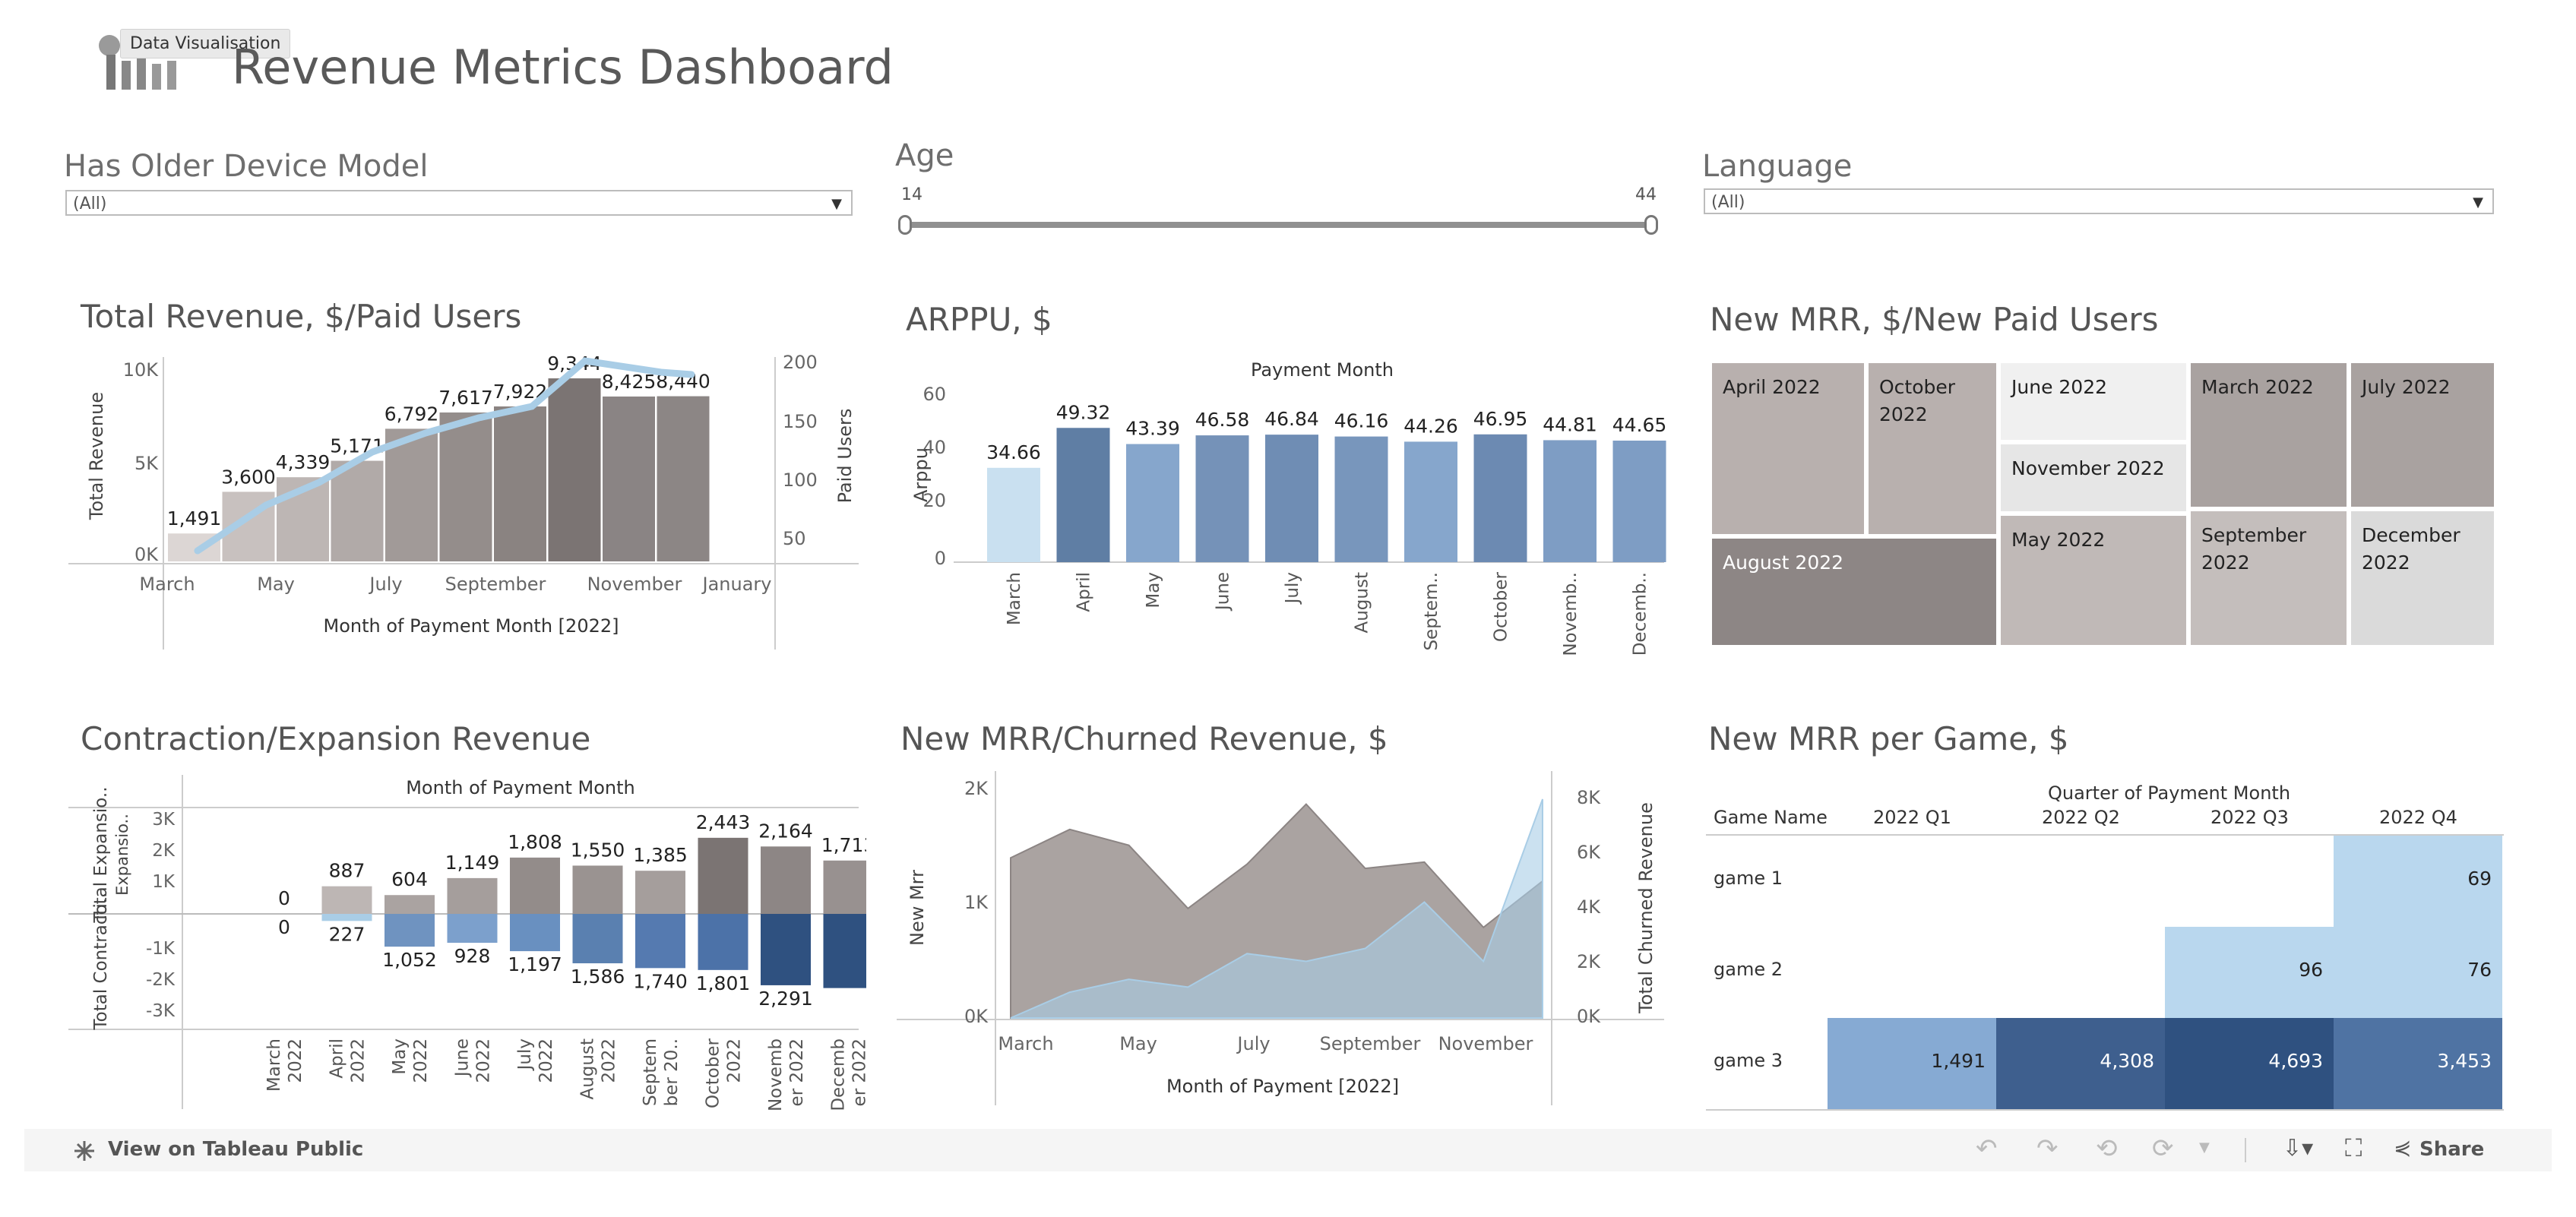  What do you see at coordinates (122, 855) in the screenshot?
I see `y-axis-label: Expansio..` at bounding box center [122, 855].